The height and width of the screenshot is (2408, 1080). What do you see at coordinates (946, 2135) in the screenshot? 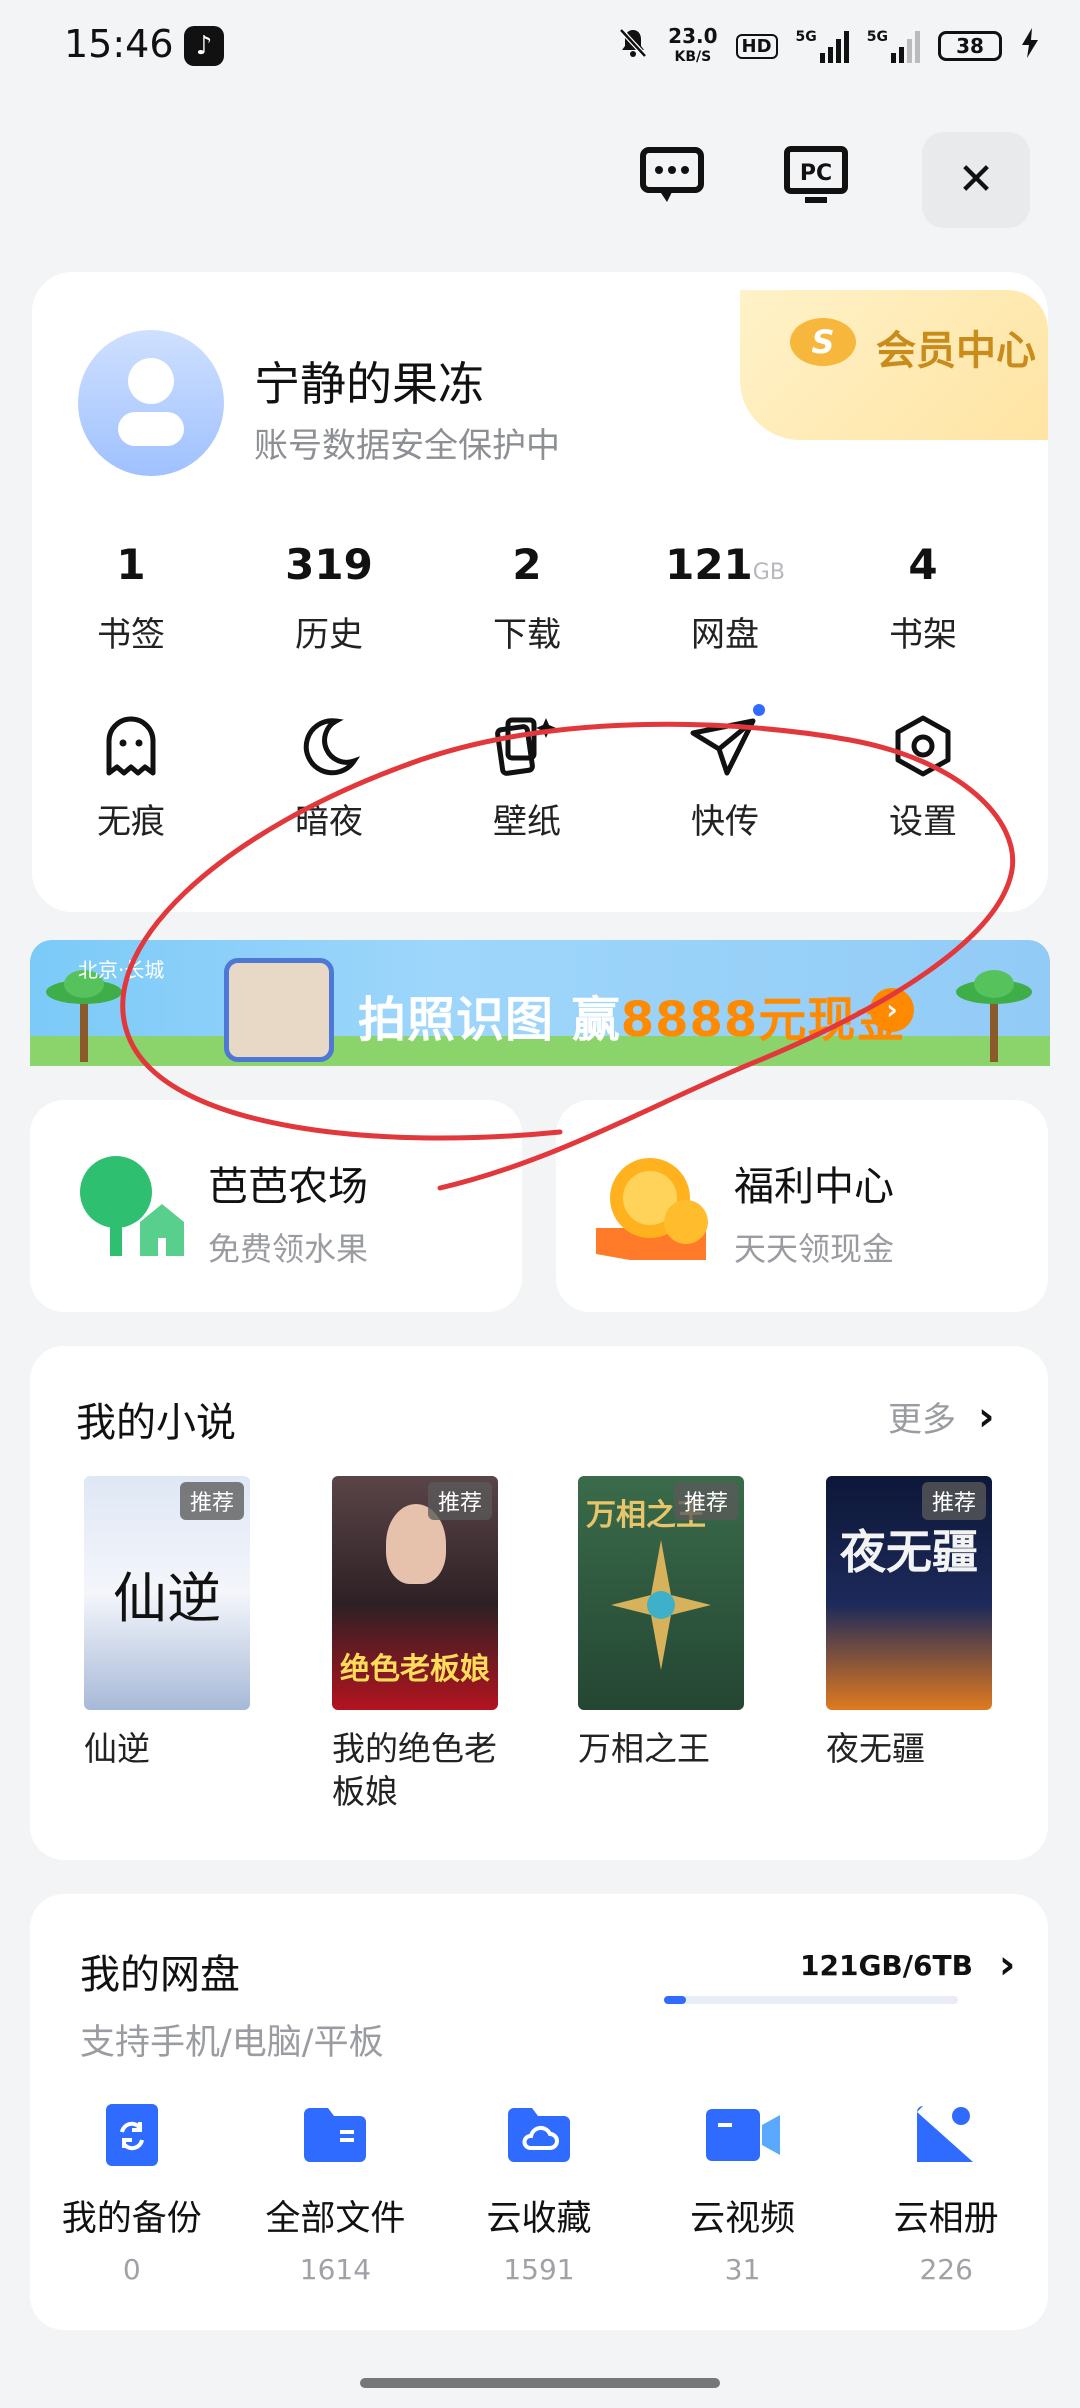
I see `album-icon` at bounding box center [946, 2135].